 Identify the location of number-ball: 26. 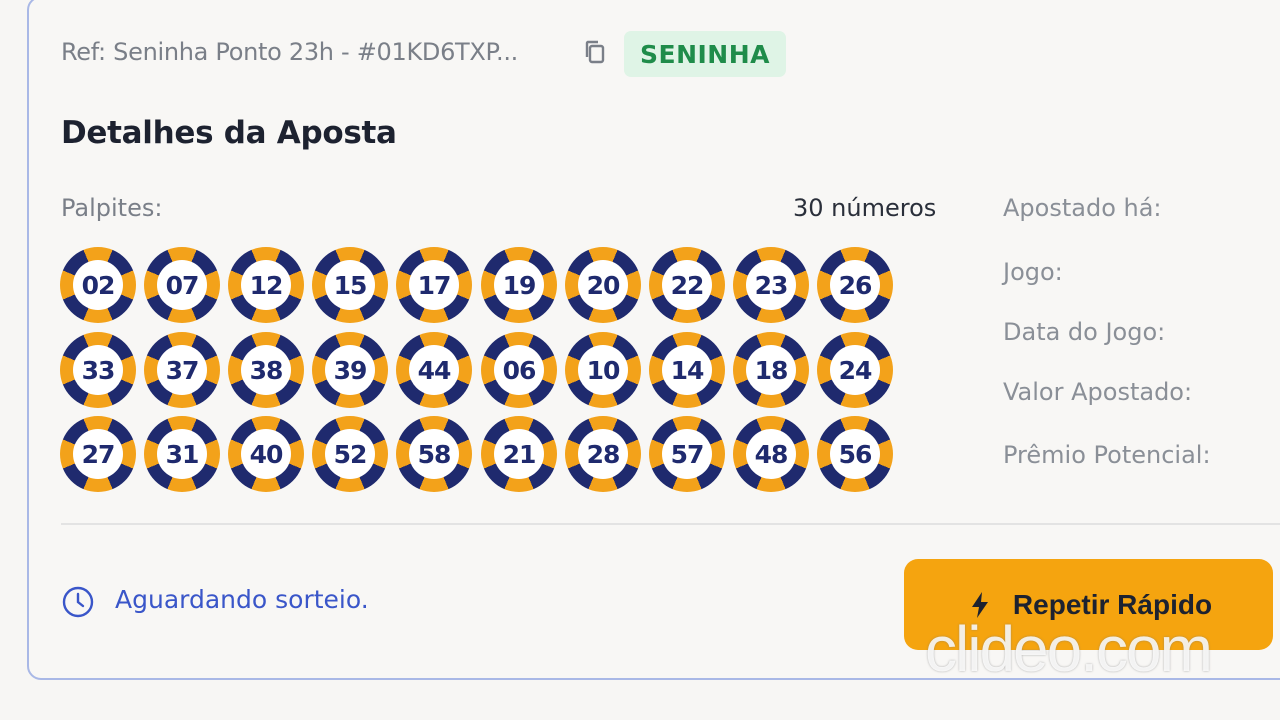
(855, 285).